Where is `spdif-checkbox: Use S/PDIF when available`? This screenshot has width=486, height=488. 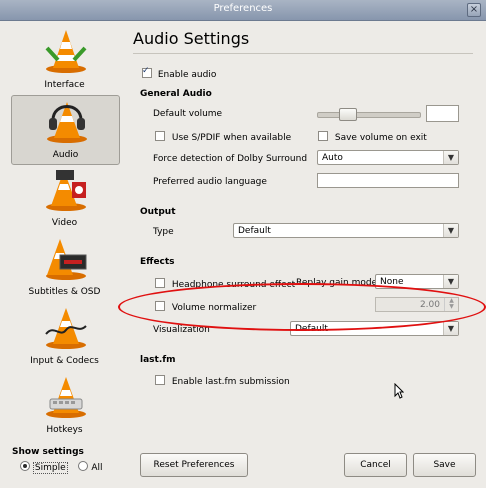 spdif-checkbox: Use S/PDIF when available is located at coordinates (223, 137).